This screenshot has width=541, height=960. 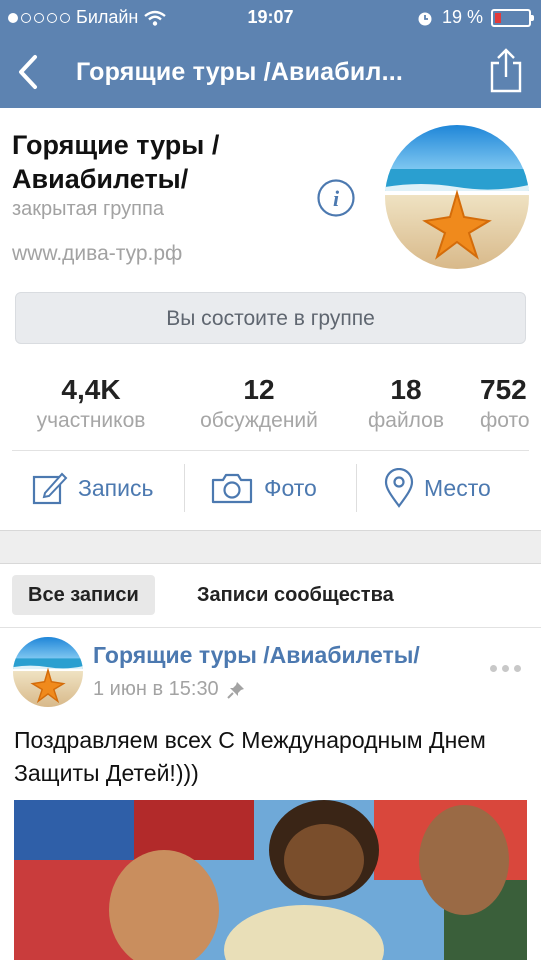 What do you see at coordinates (425, 18) in the screenshot?
I see `alarm-icon` at bounding box center [425, 18].